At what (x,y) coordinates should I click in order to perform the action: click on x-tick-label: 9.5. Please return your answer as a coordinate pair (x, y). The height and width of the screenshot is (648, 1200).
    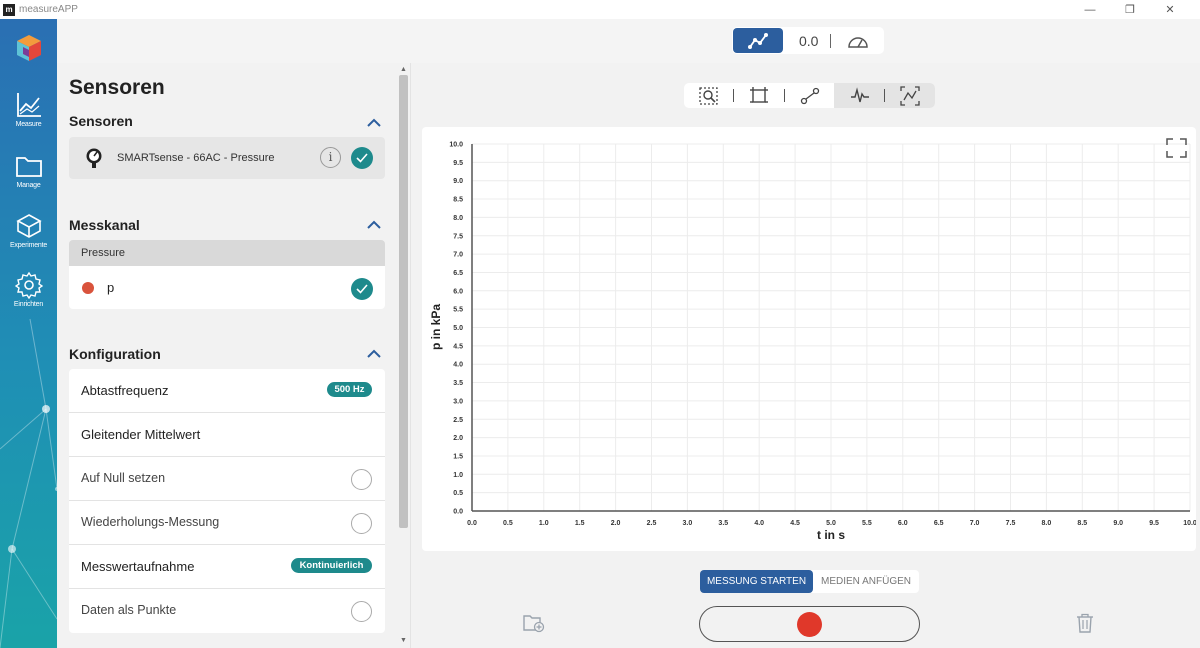
    Looking at the image, I should click on (1154, 523).